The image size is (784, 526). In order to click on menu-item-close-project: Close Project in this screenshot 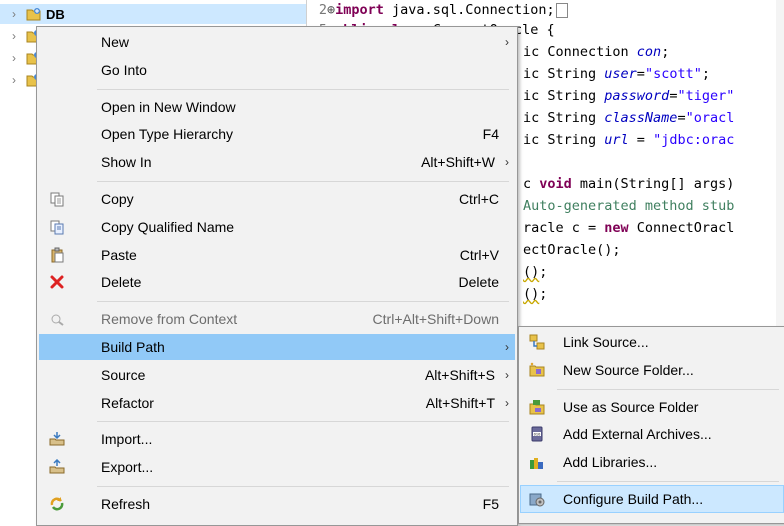, I will do `click(277, 522)`.